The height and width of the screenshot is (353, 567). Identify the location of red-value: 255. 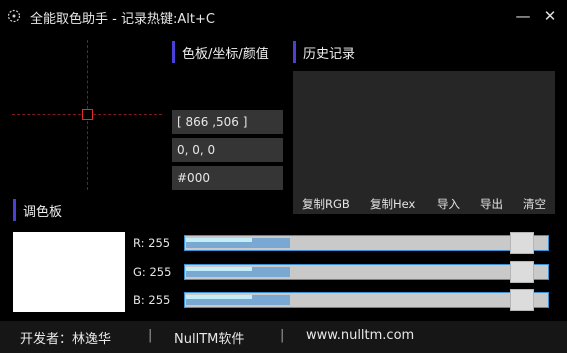
(159, 243).